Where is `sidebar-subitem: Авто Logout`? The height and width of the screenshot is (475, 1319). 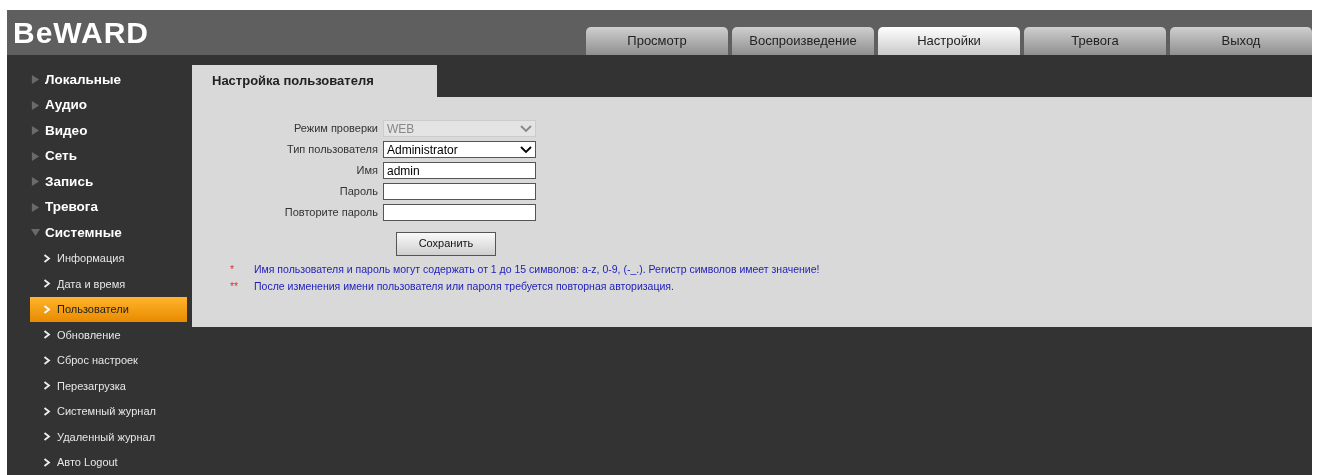 sidebar-subitem: Авто Logout is located at coordinates (97, 462).